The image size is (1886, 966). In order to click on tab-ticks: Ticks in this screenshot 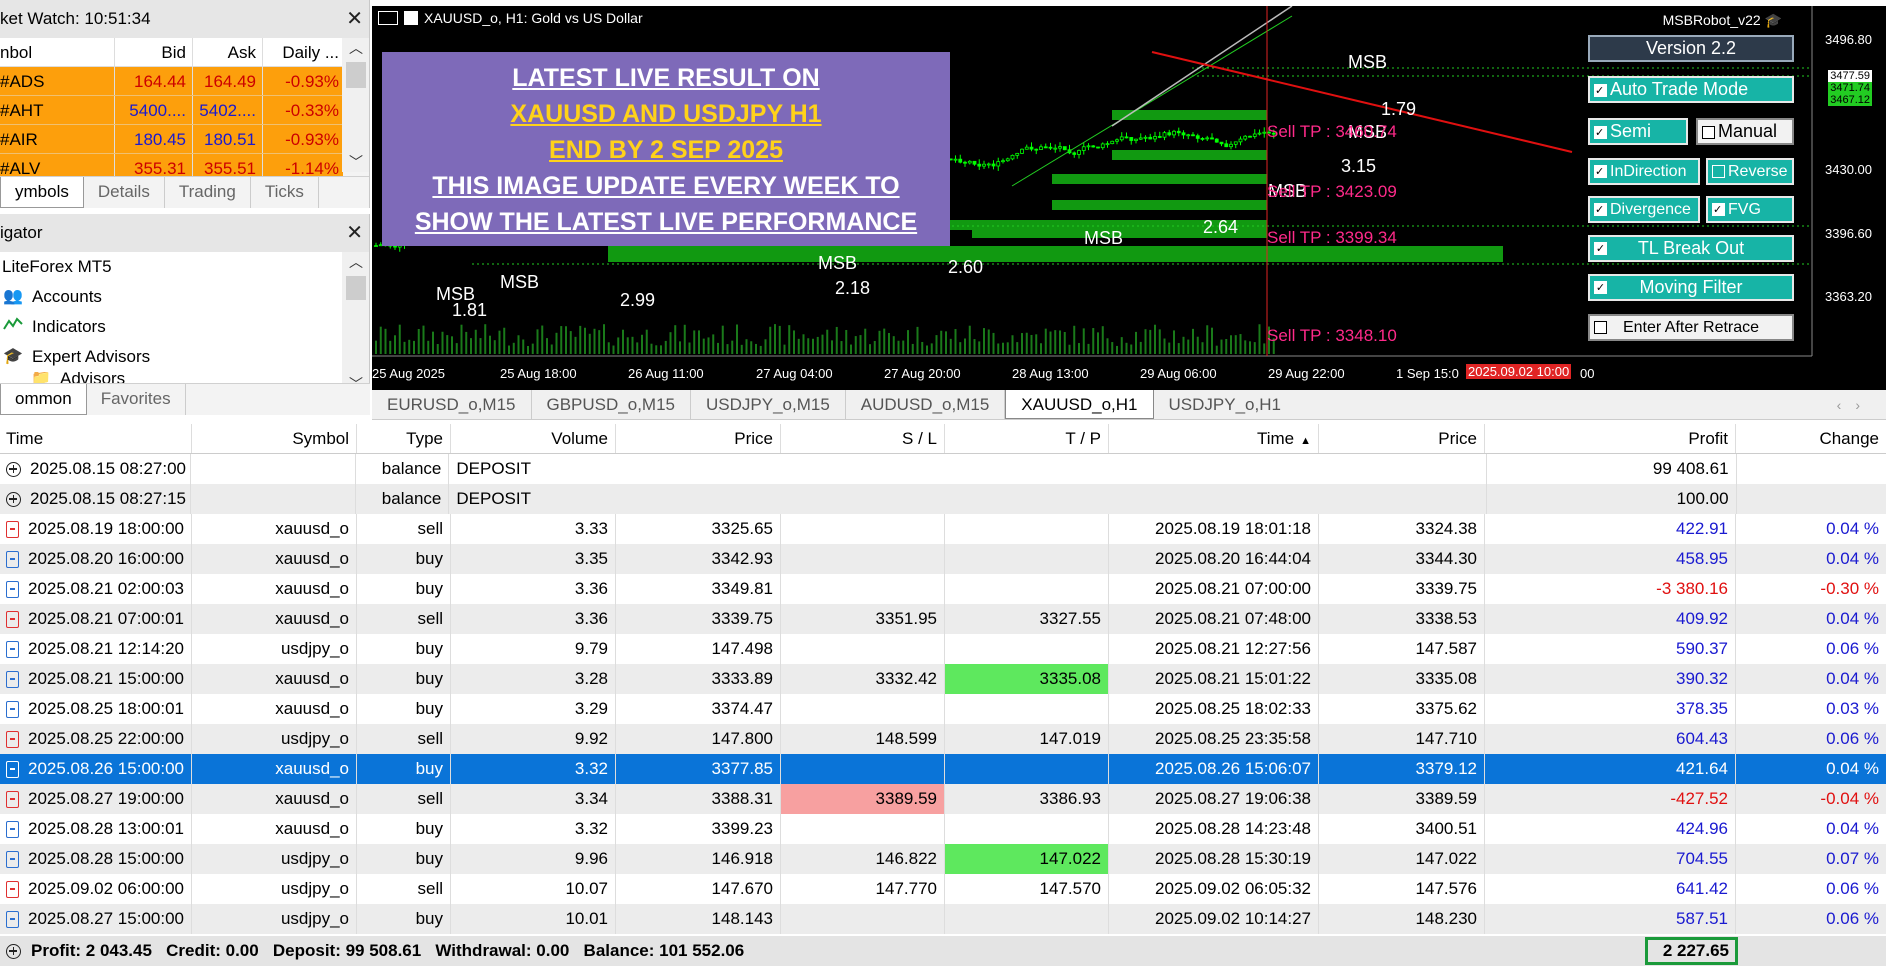, I will do `click(285, 192)`.